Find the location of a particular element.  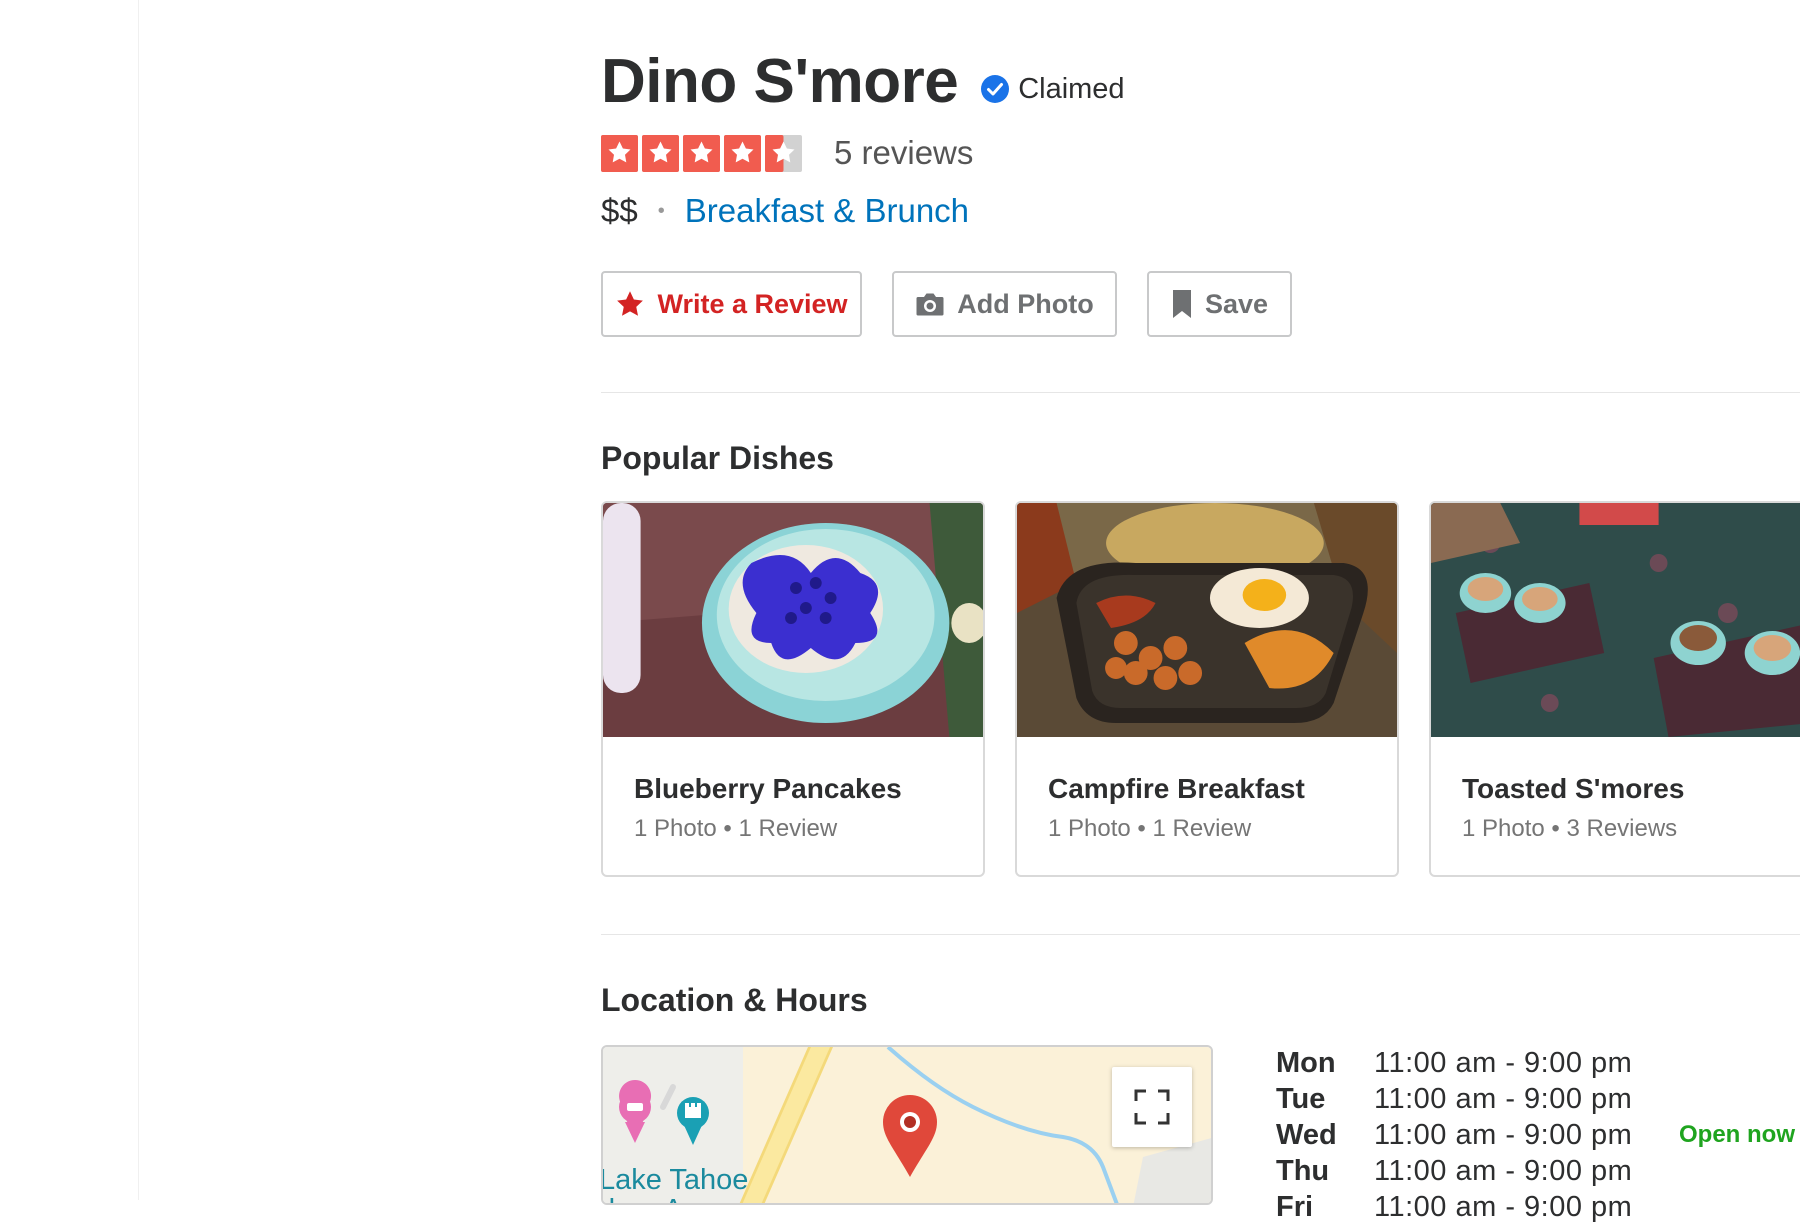

category-link: Breakfast & Brunch is located at coordinates (827, 211).